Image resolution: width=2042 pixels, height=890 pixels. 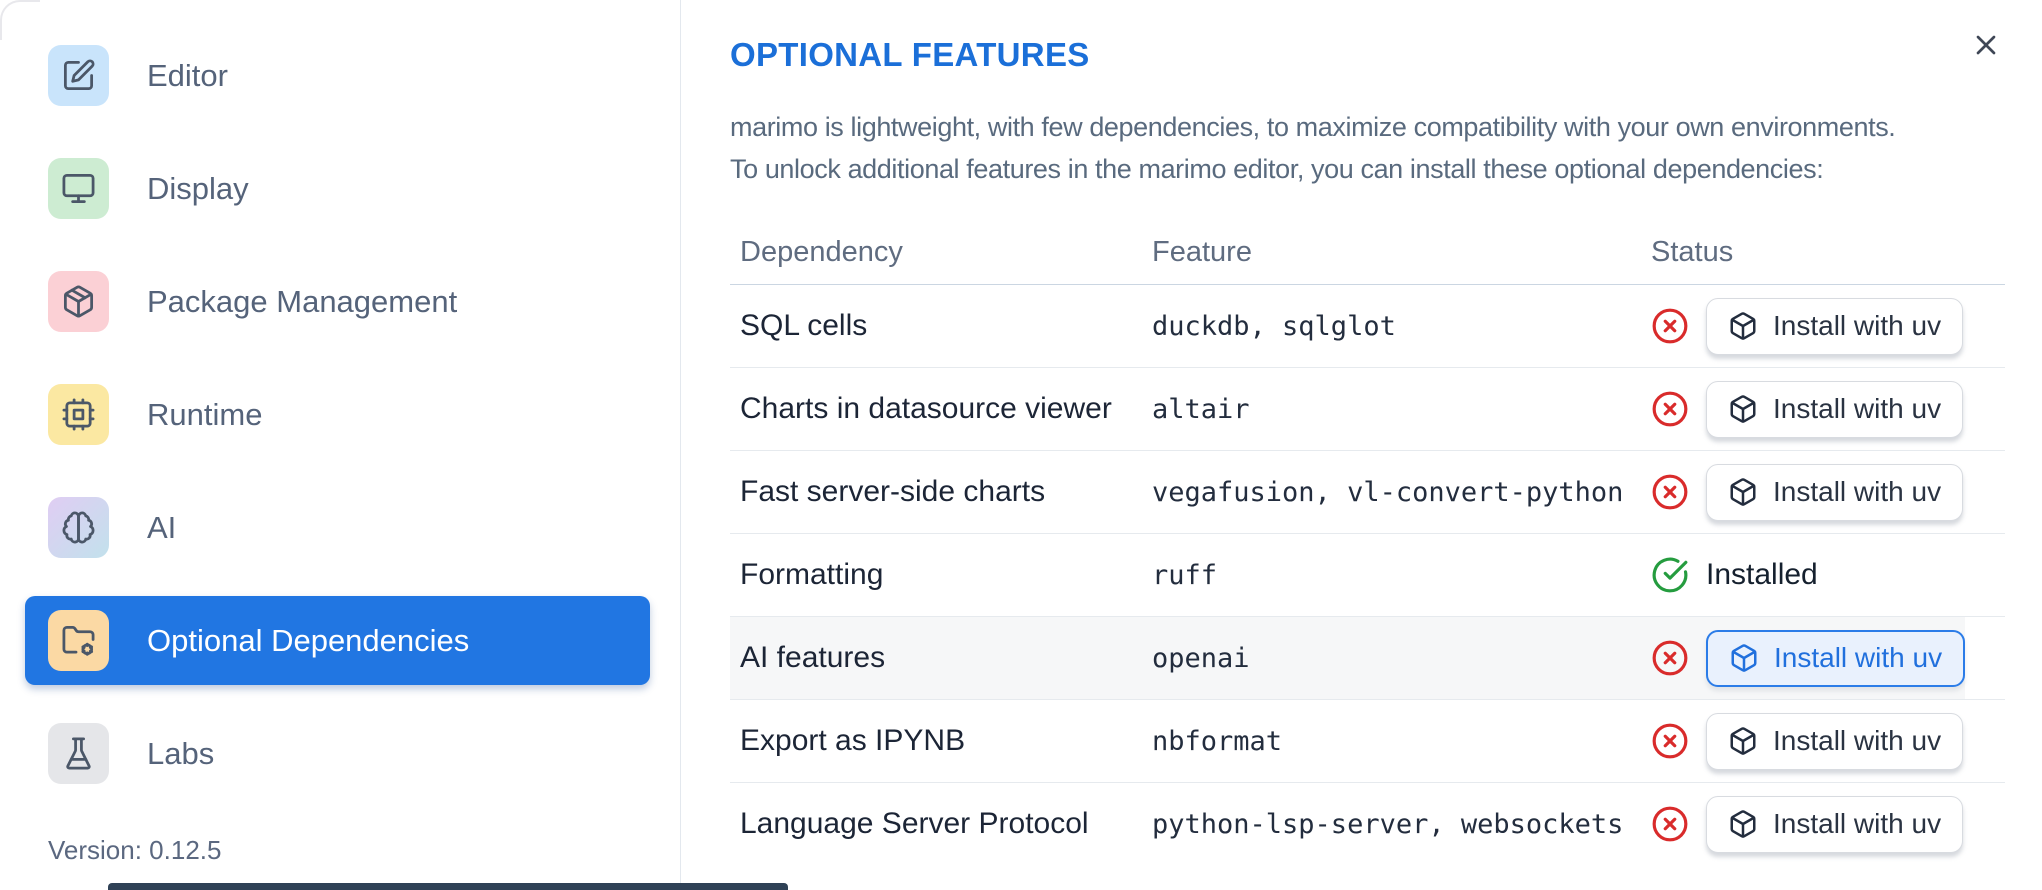 I want to click on column-header-status: Status, so click(x=1692, y=251).